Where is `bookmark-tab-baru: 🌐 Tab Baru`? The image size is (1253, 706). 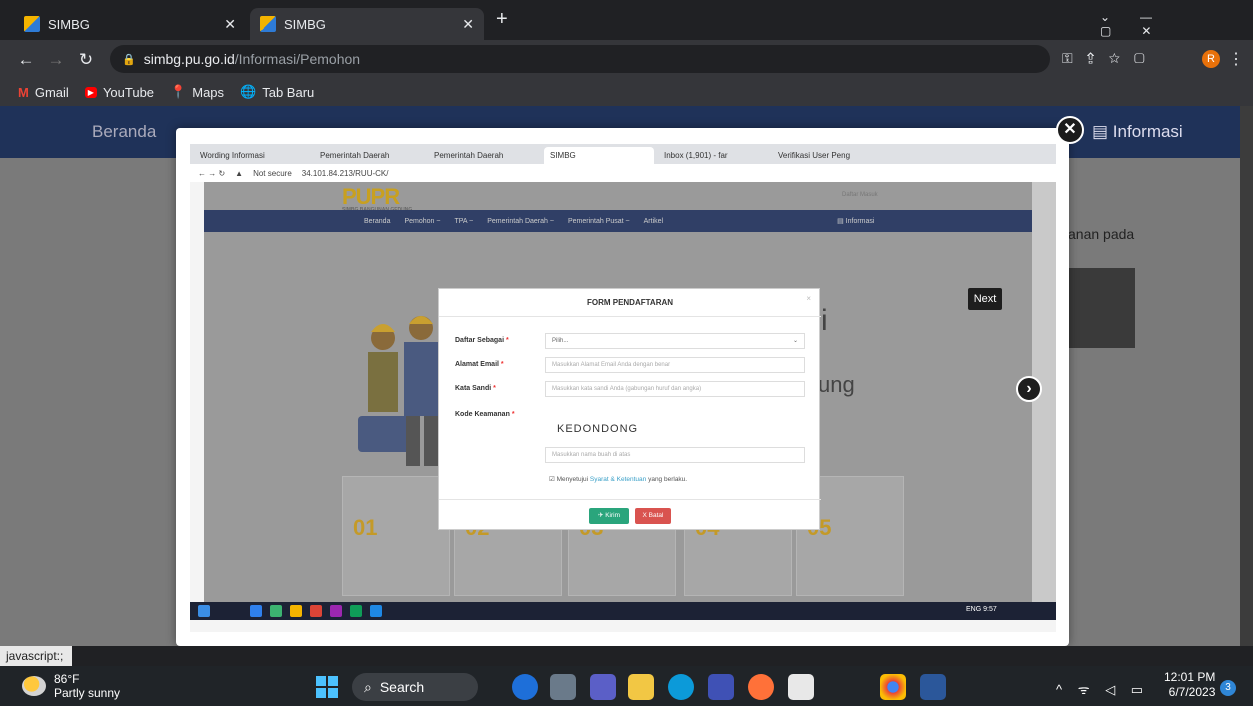
bookmark-tab-baru: 🌐 Tab Baru is located at coordinates (277, 92).